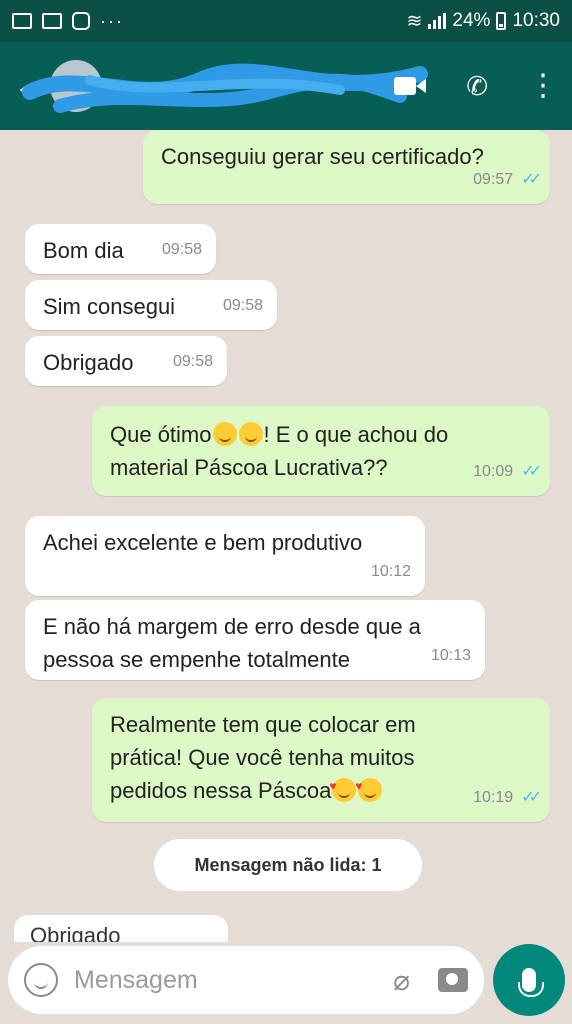 The height and width of the screenshot is (1024, 572). I want to click on partial-message-bubble: Obrigado, so click(121, 928).